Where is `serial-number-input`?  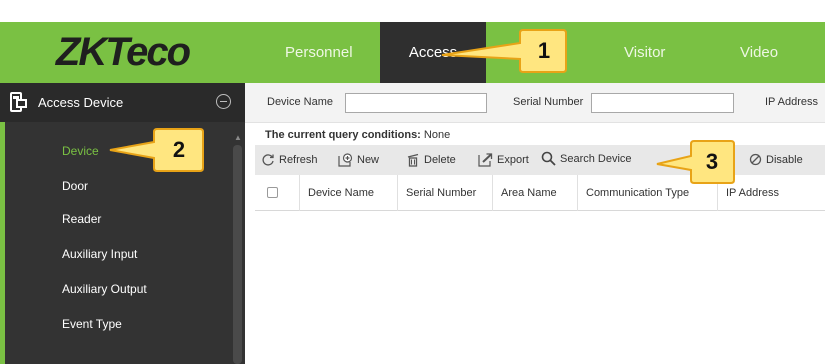 serial-number-input is located at coordinates (662, 103).